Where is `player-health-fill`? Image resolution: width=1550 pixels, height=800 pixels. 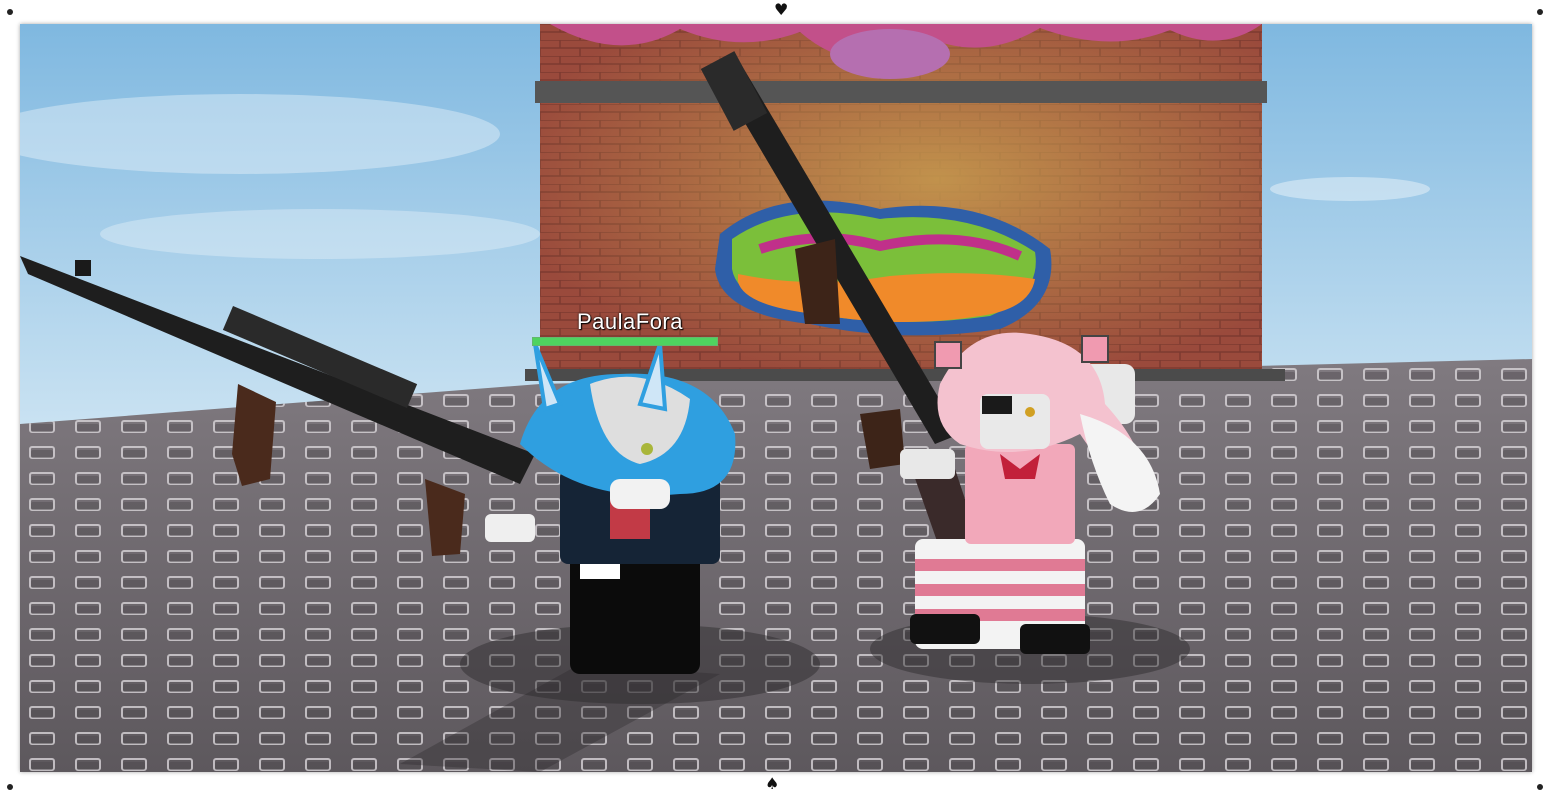 player-health-fill is located at coordinates (625, 341).